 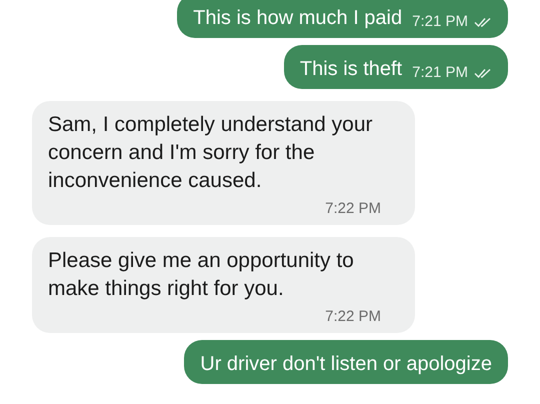 What do you see at coordinates (211, 153) in the screenshot?
I see `message-text: Sam, I completely understand your concern and I'm sorry for the inconvenience caused.` at bounding box center [211, 153].